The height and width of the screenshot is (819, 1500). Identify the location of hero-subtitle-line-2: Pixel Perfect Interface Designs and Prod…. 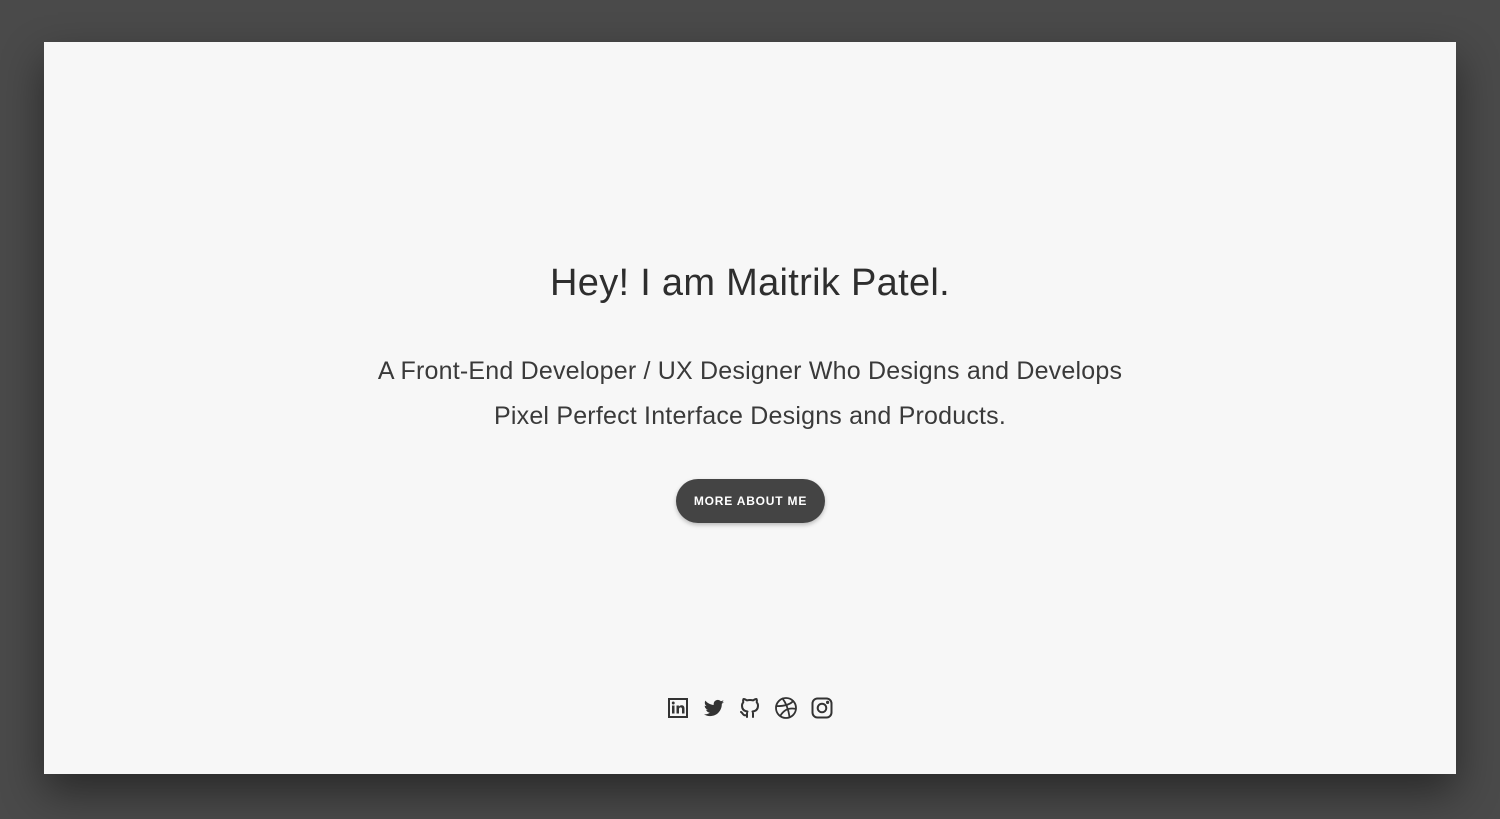
(750, 416).